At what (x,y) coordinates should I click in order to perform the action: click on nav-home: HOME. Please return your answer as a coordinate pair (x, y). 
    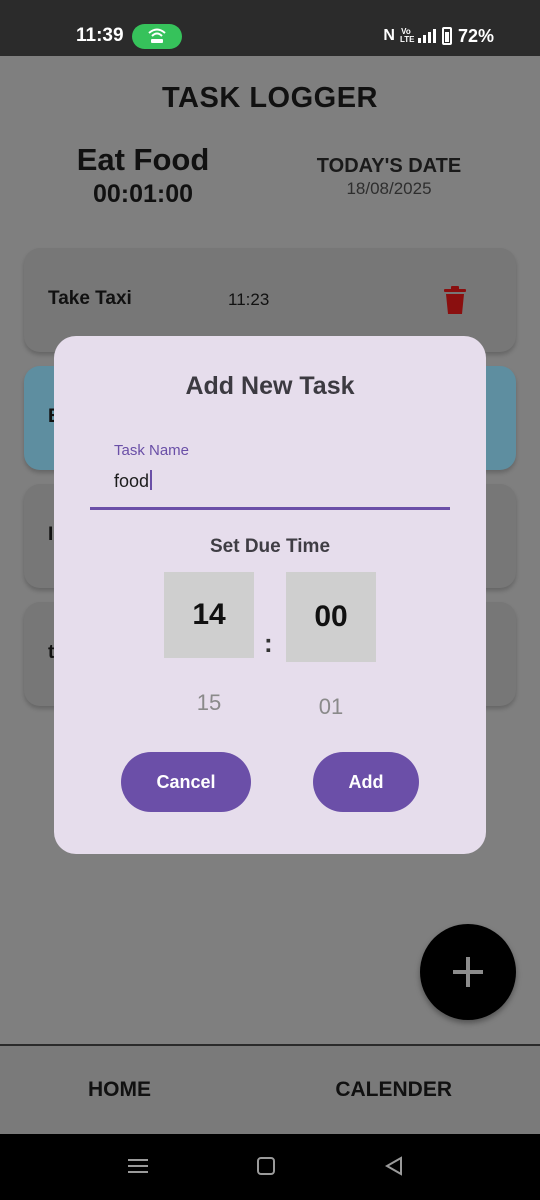
    Looking at the image, I should click on (135, 1090).